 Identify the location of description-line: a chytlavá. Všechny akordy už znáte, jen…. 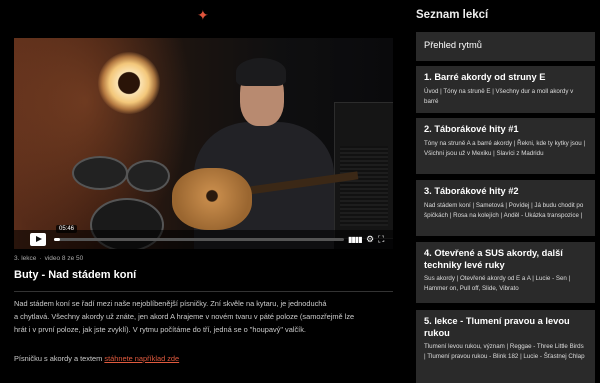
(184, 316).